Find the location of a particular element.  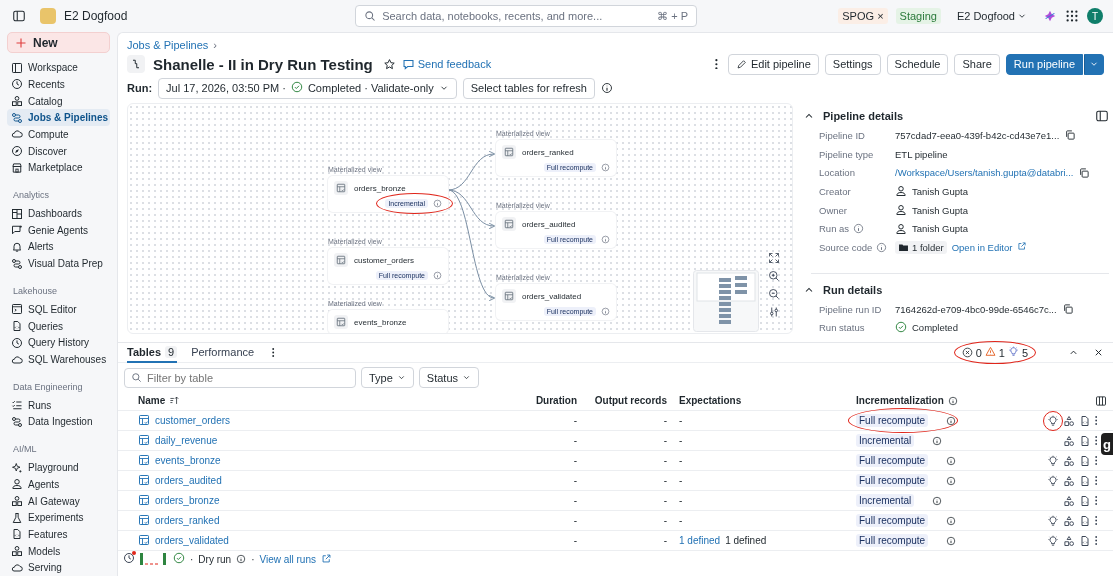

table-name-link: orders_audited is located at coordinates (188, 480).